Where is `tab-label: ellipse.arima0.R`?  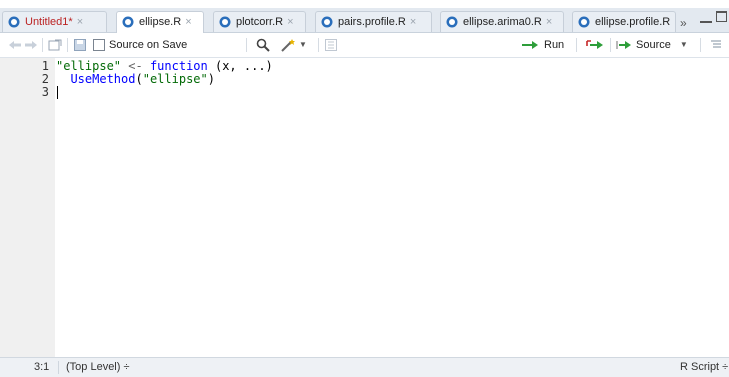
tab-label: ellipse.arima0.R is located at coordinates (502, 22).